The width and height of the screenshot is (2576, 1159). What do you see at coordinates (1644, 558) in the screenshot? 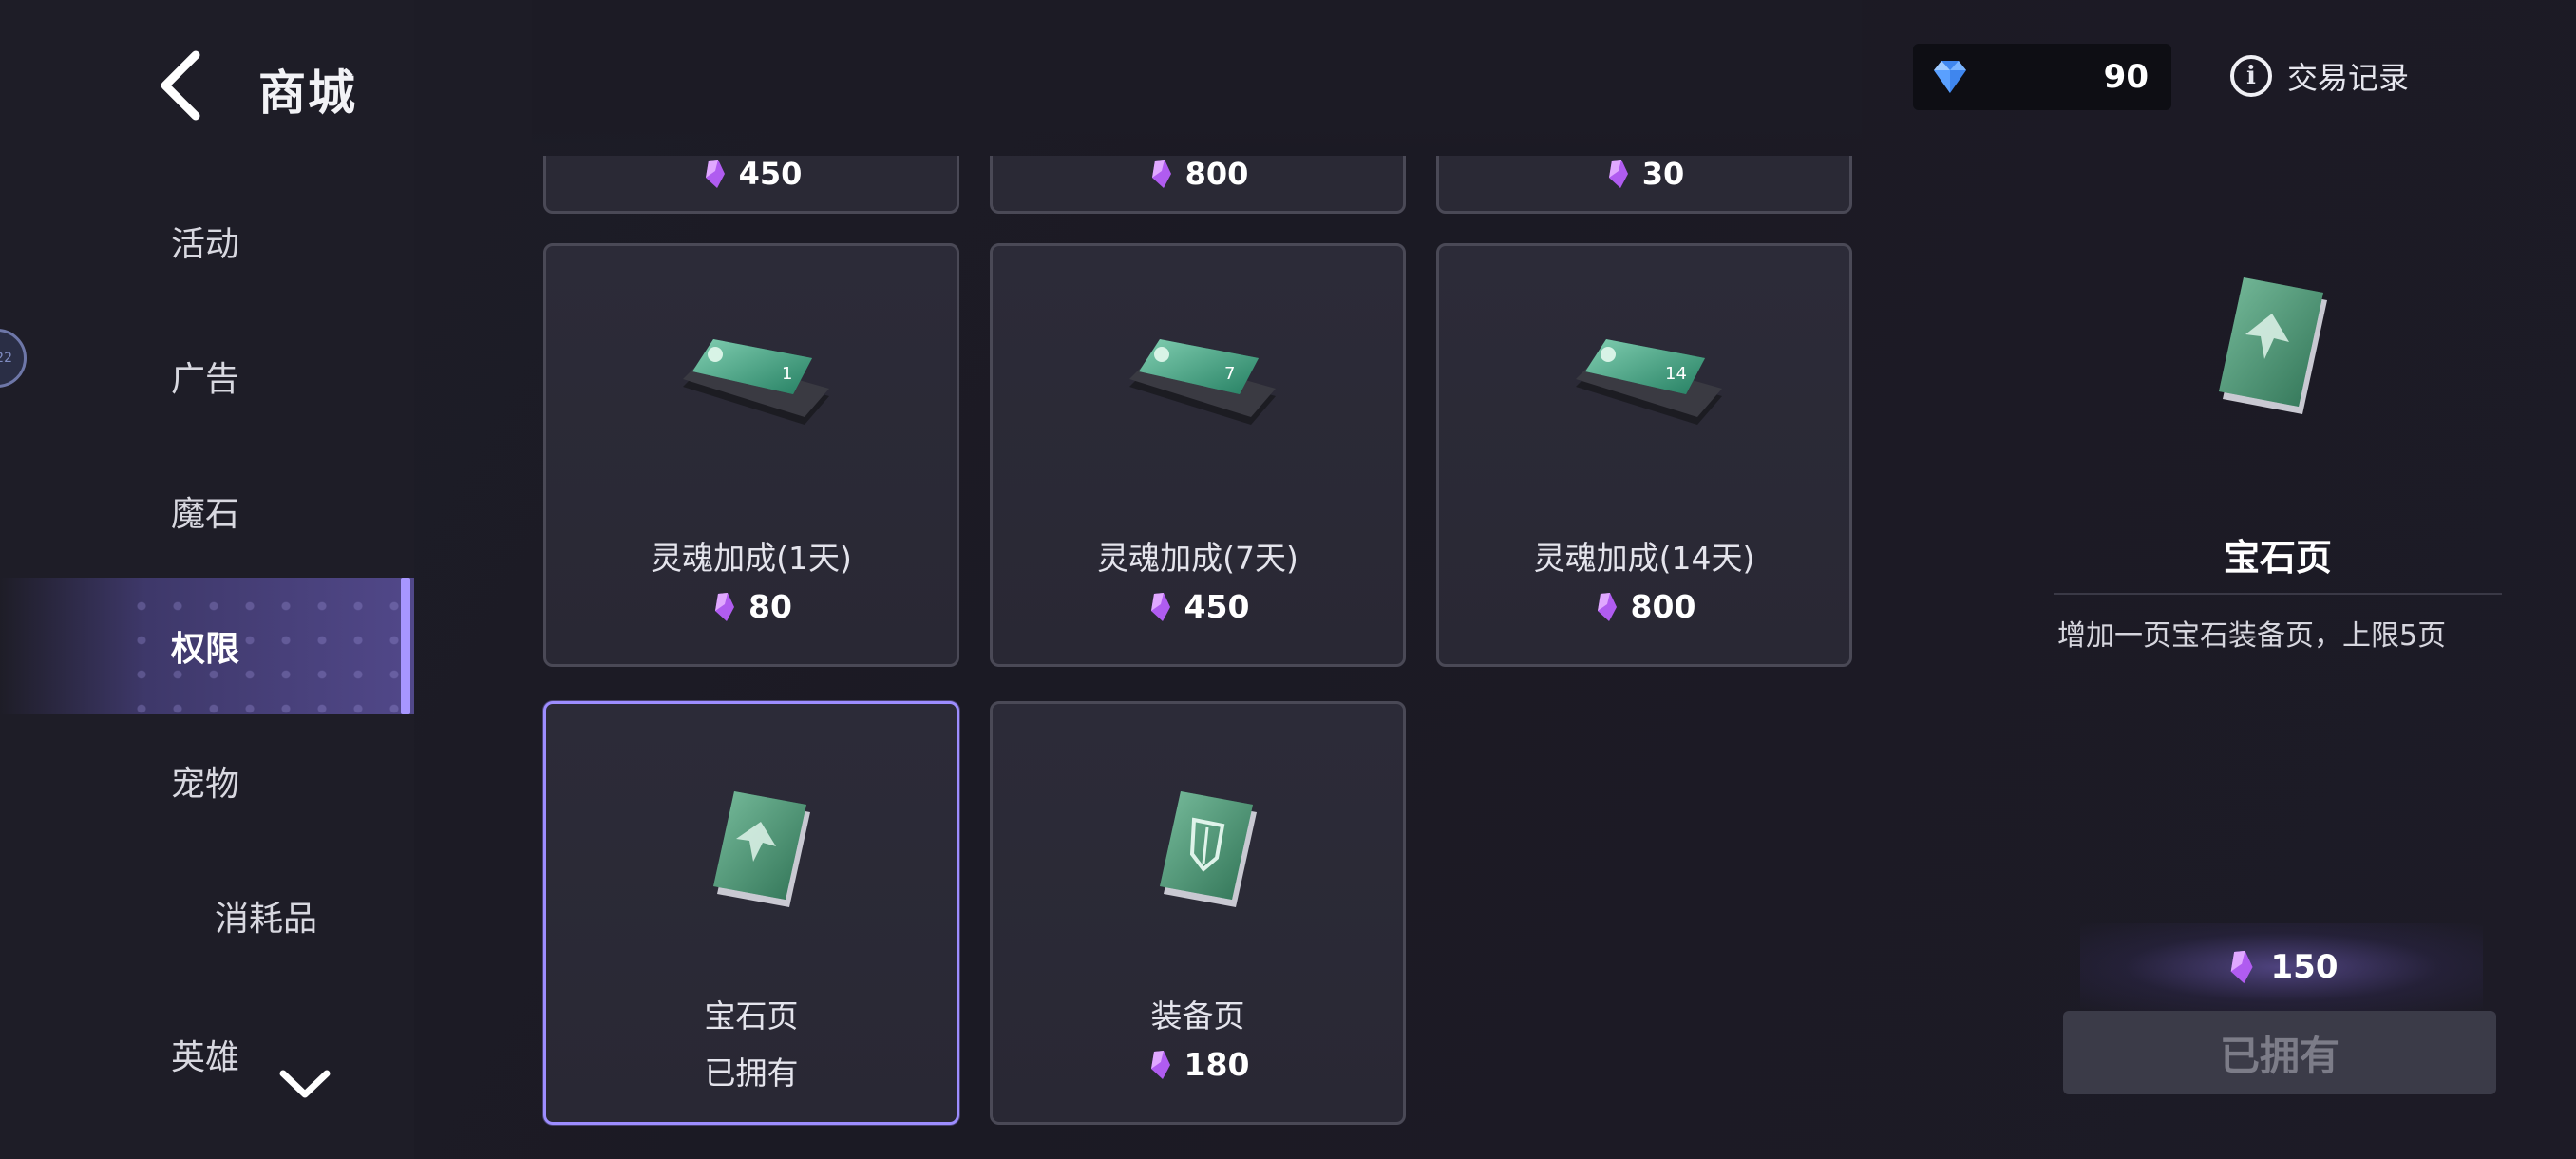
I see `item-name: 灵魂加成(14天)` at bounding box center [1644, 558].